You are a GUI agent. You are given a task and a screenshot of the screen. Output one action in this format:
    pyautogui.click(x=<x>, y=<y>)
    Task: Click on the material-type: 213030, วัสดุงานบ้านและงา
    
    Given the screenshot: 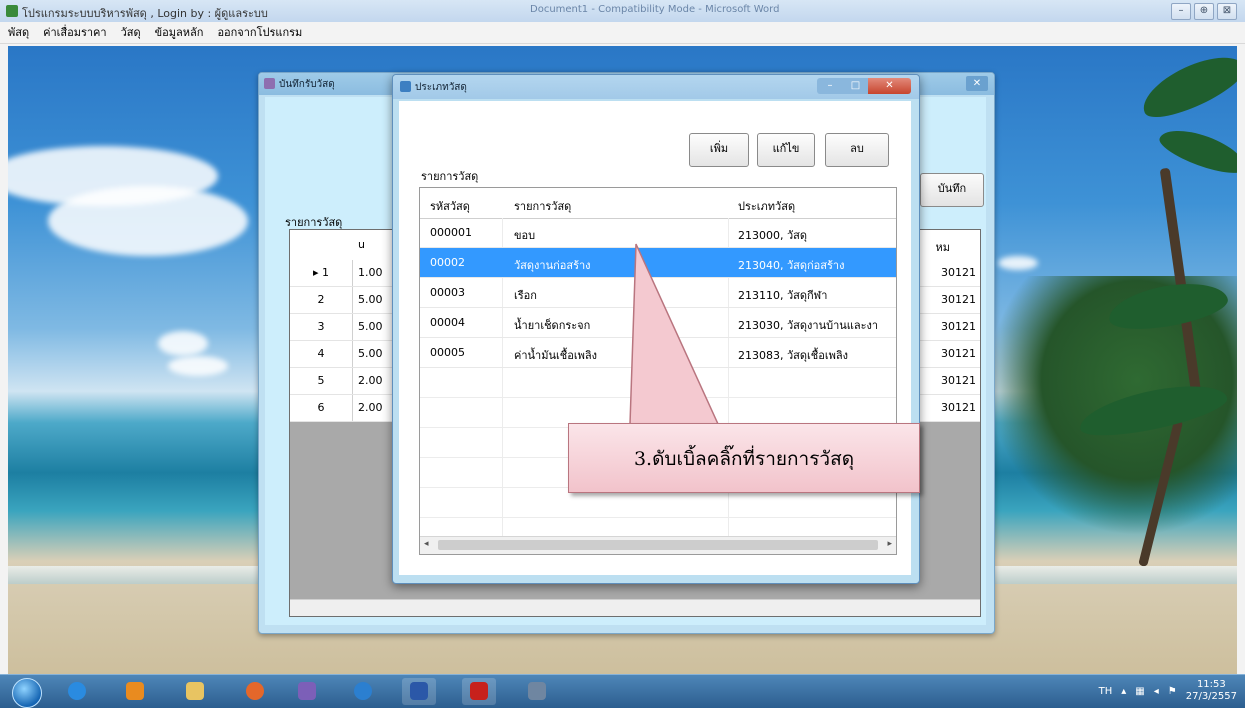 What is the action you would take?
    pyautogui.click(x=808, y=325)
    